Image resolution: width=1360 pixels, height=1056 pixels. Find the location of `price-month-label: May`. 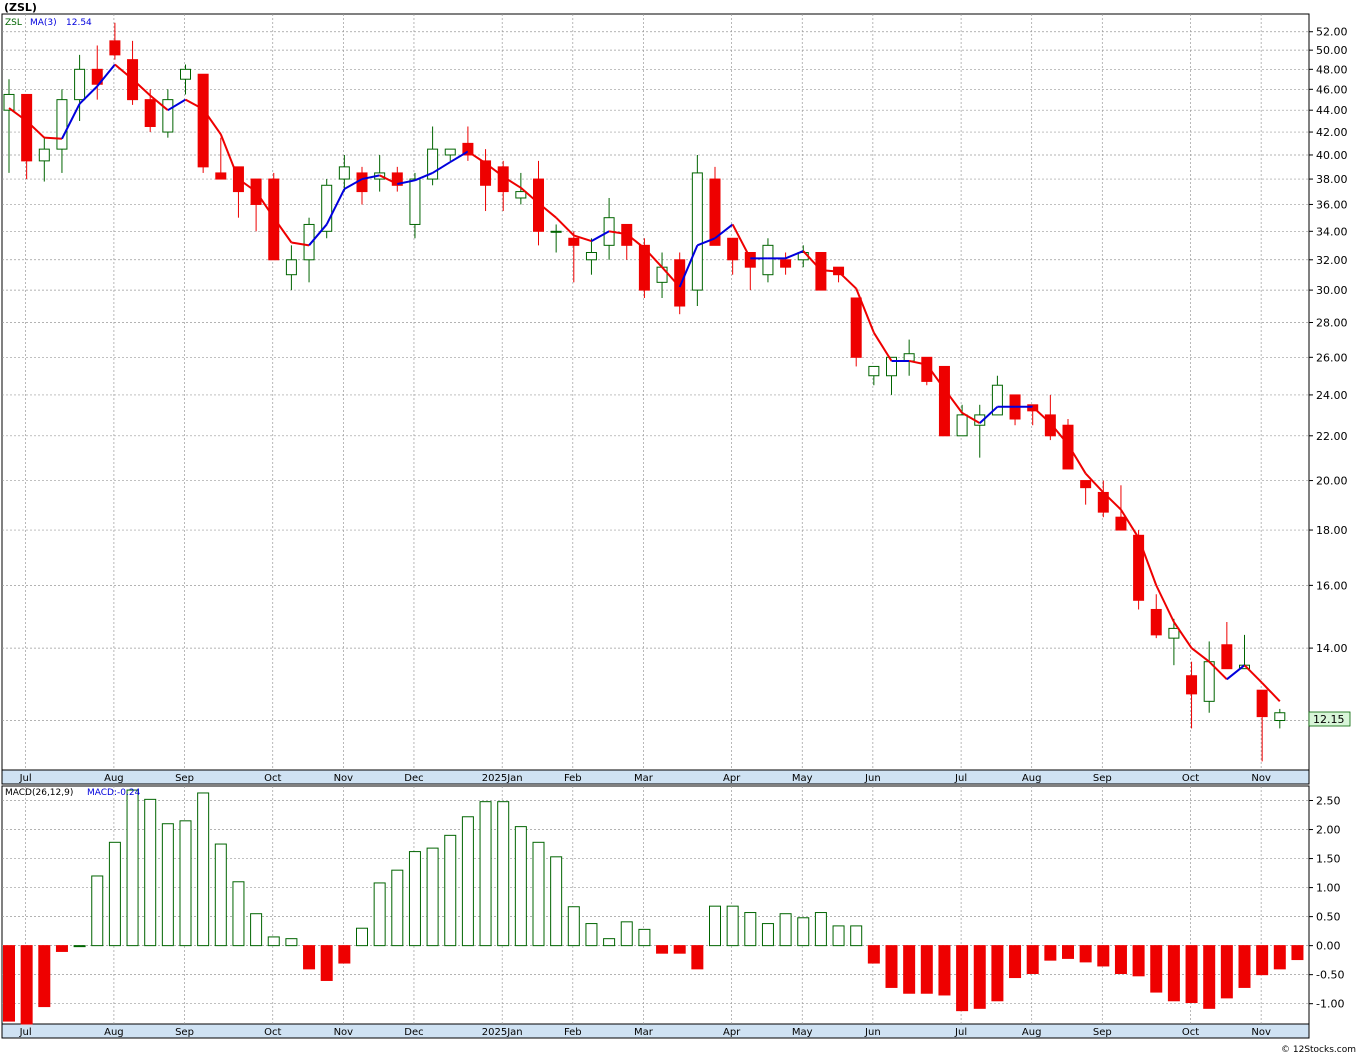

price-month-label: May is located at coordinates (802, 778).